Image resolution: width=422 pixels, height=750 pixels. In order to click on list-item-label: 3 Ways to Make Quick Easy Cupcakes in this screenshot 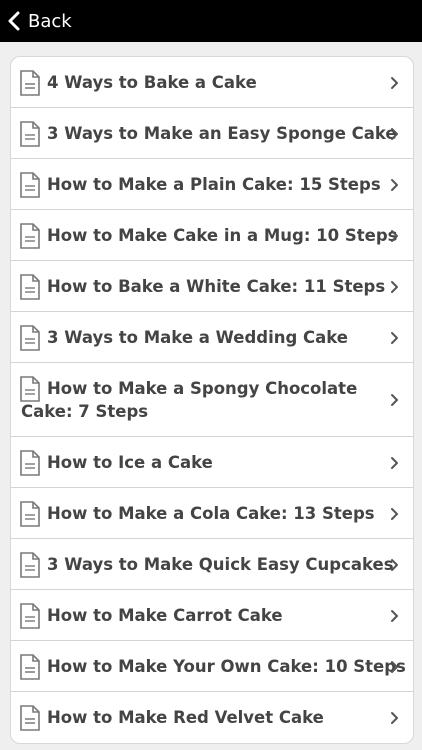, I will do `click(220, 564)`.